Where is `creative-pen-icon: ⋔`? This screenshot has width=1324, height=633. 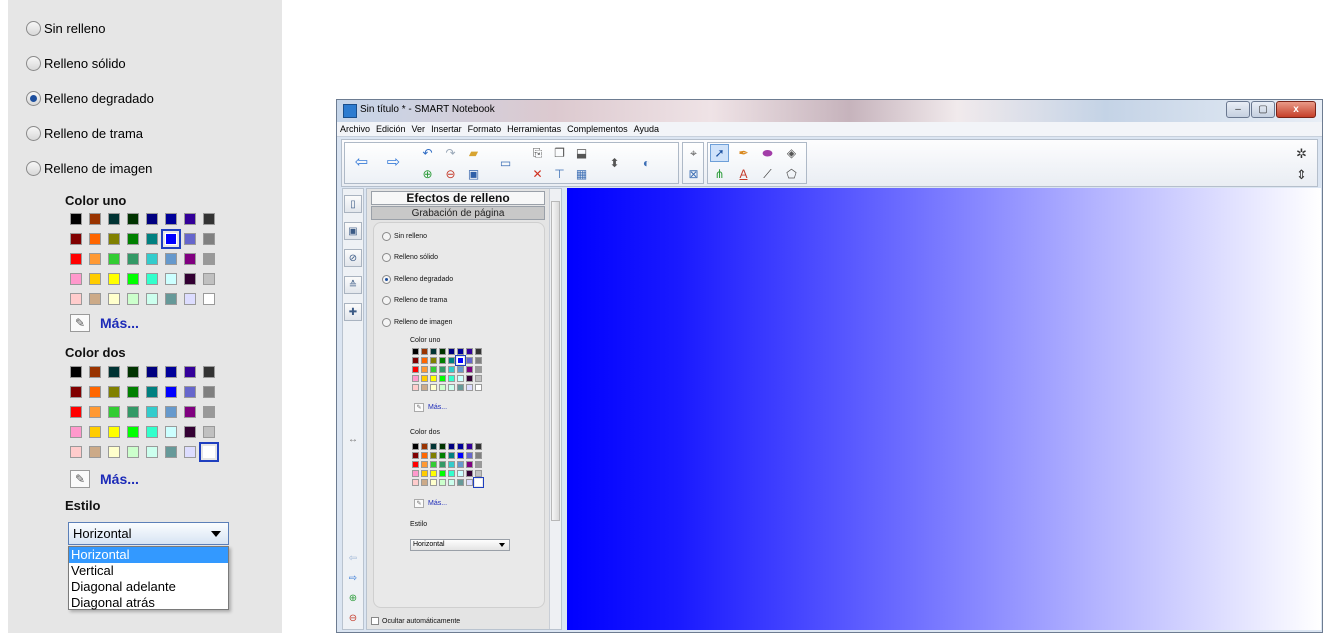
creative-pen-icon: ⋔ is located at coordinates (719, 174).